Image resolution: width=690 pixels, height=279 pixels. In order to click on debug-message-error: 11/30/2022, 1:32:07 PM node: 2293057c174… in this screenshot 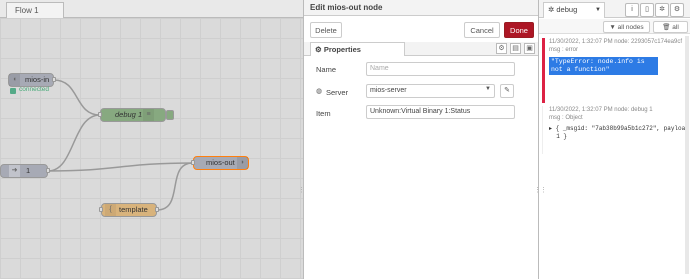, I will do `click(612, 70)`.